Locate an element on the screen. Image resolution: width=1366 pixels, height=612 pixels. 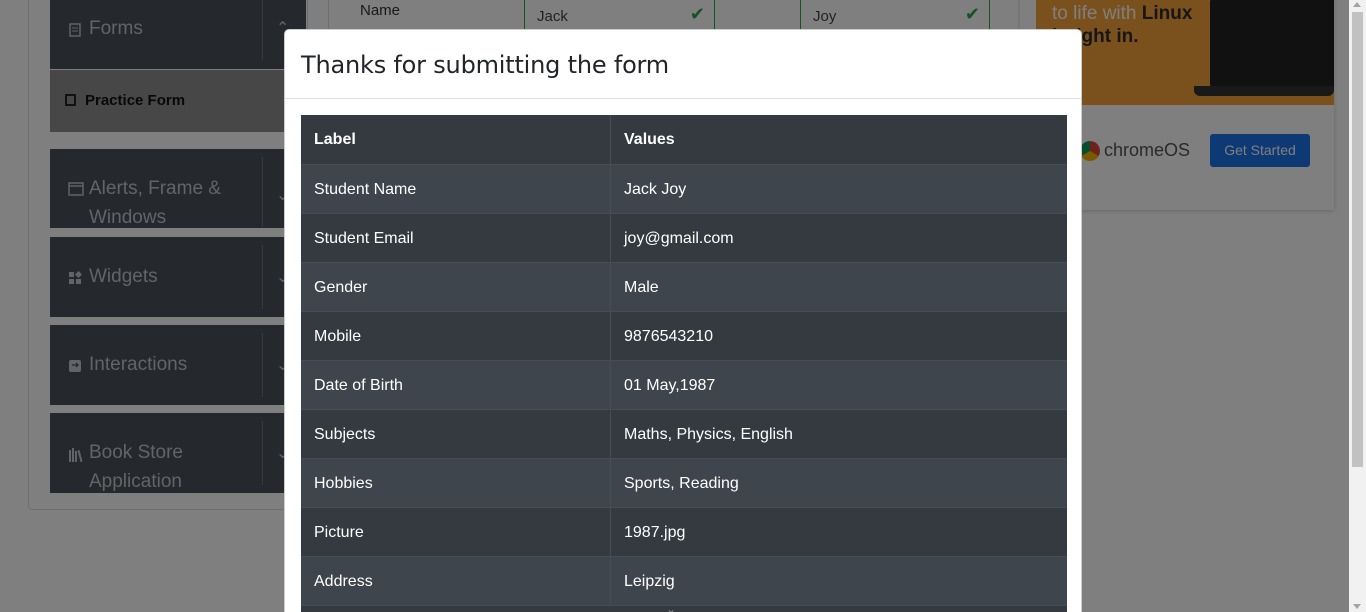
scroll-down-icon is located at coordinates (1357, 606).